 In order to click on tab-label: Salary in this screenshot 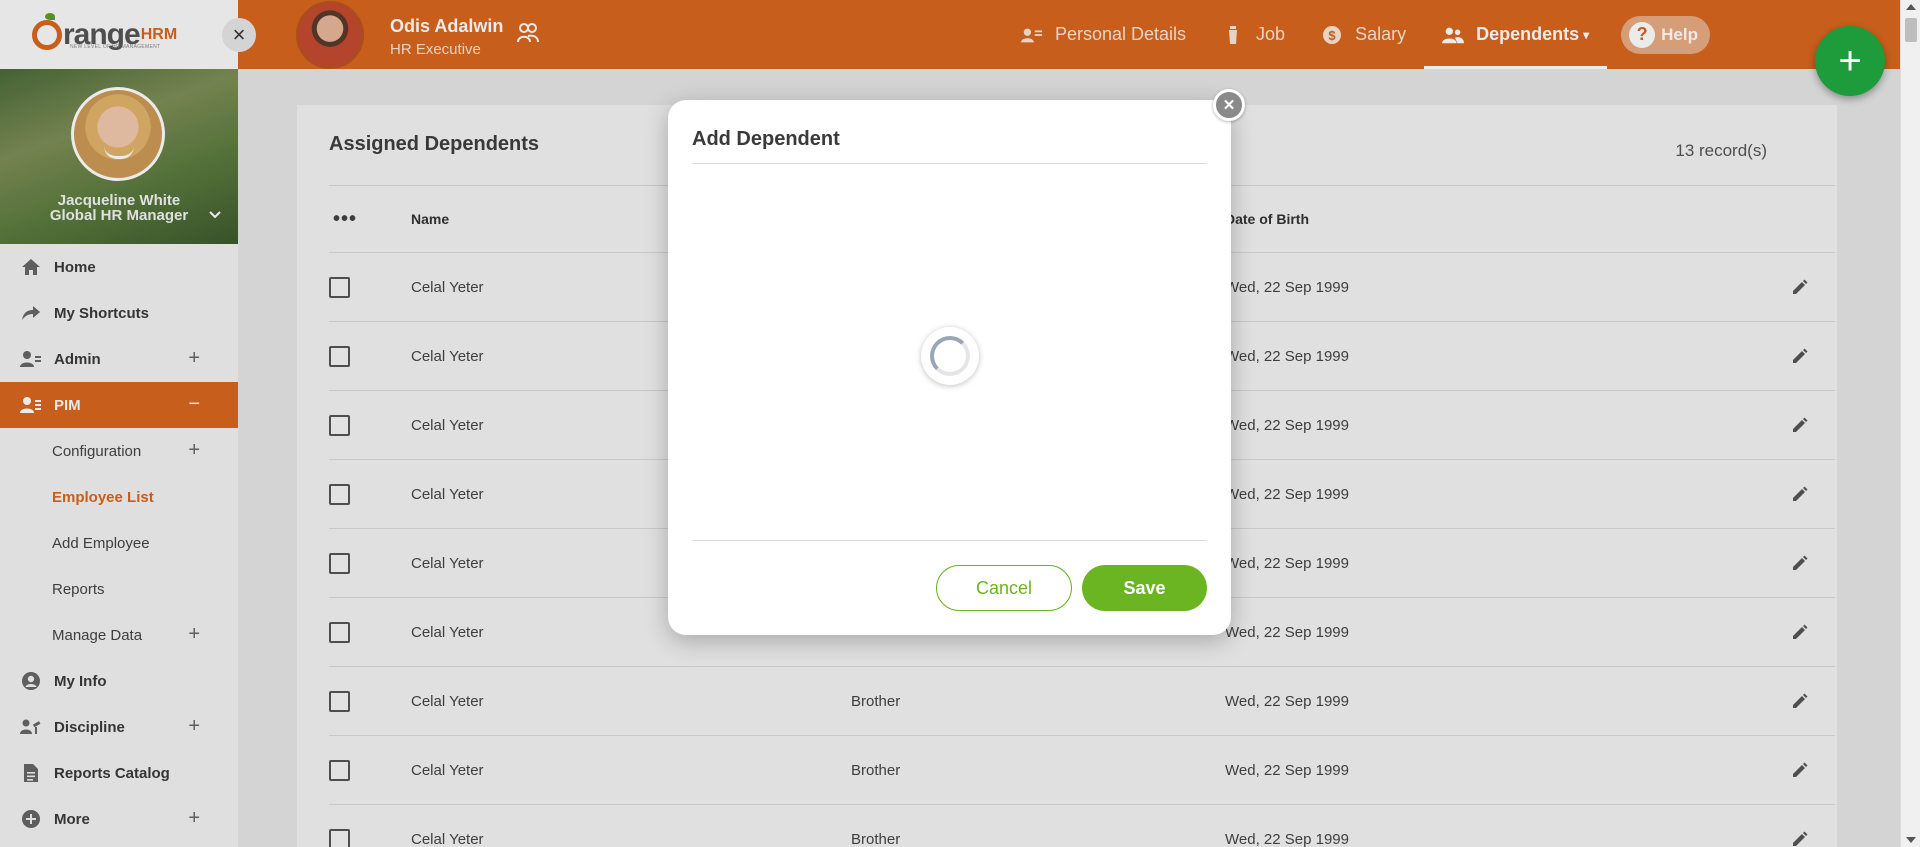, I will do `click(1381, 34)`.